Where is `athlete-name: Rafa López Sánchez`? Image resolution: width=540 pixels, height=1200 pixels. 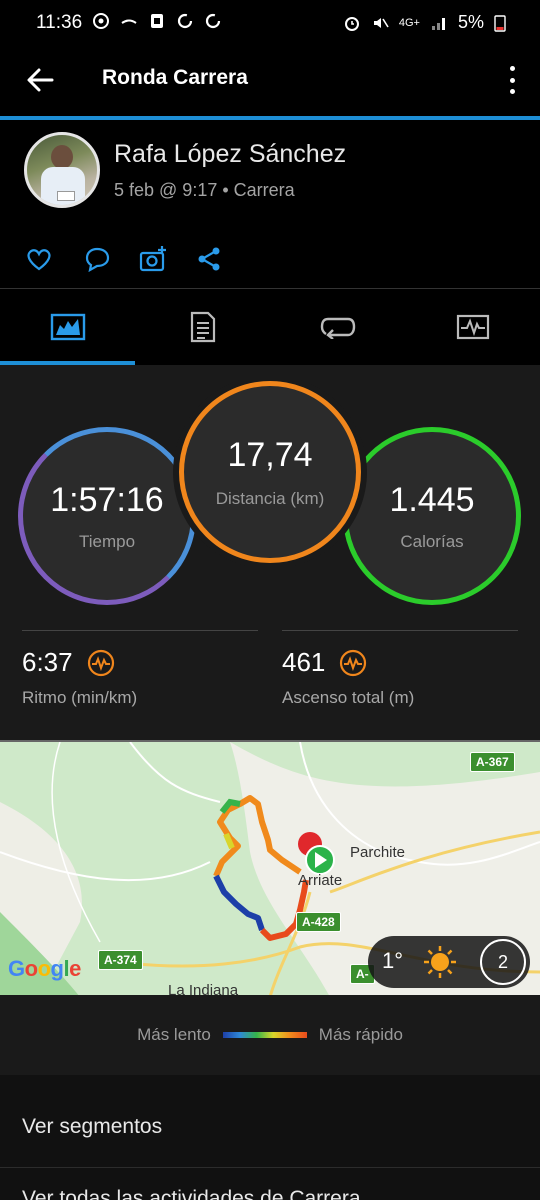 athlete-name: Rafa López Sánchez is located at coordinates (230, 154).